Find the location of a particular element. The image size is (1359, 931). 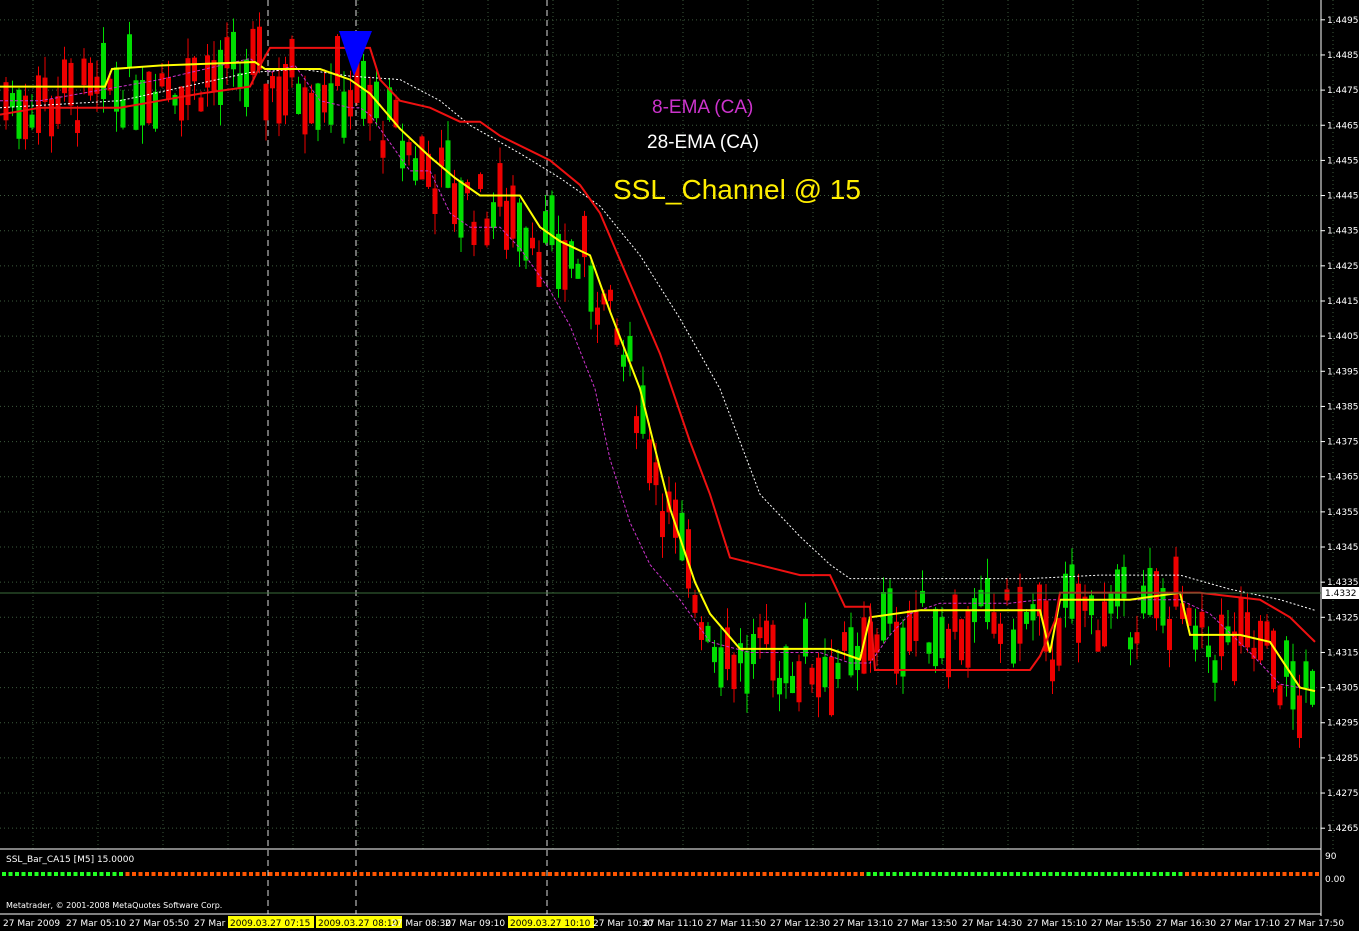

time-tick-label: 27 Mar 17:10 is located at coordinates (1250, 924).